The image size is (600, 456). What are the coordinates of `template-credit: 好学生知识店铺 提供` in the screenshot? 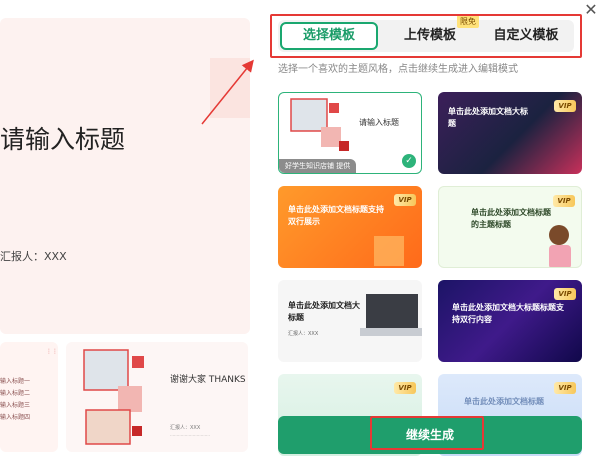 It's located at (318, 166).